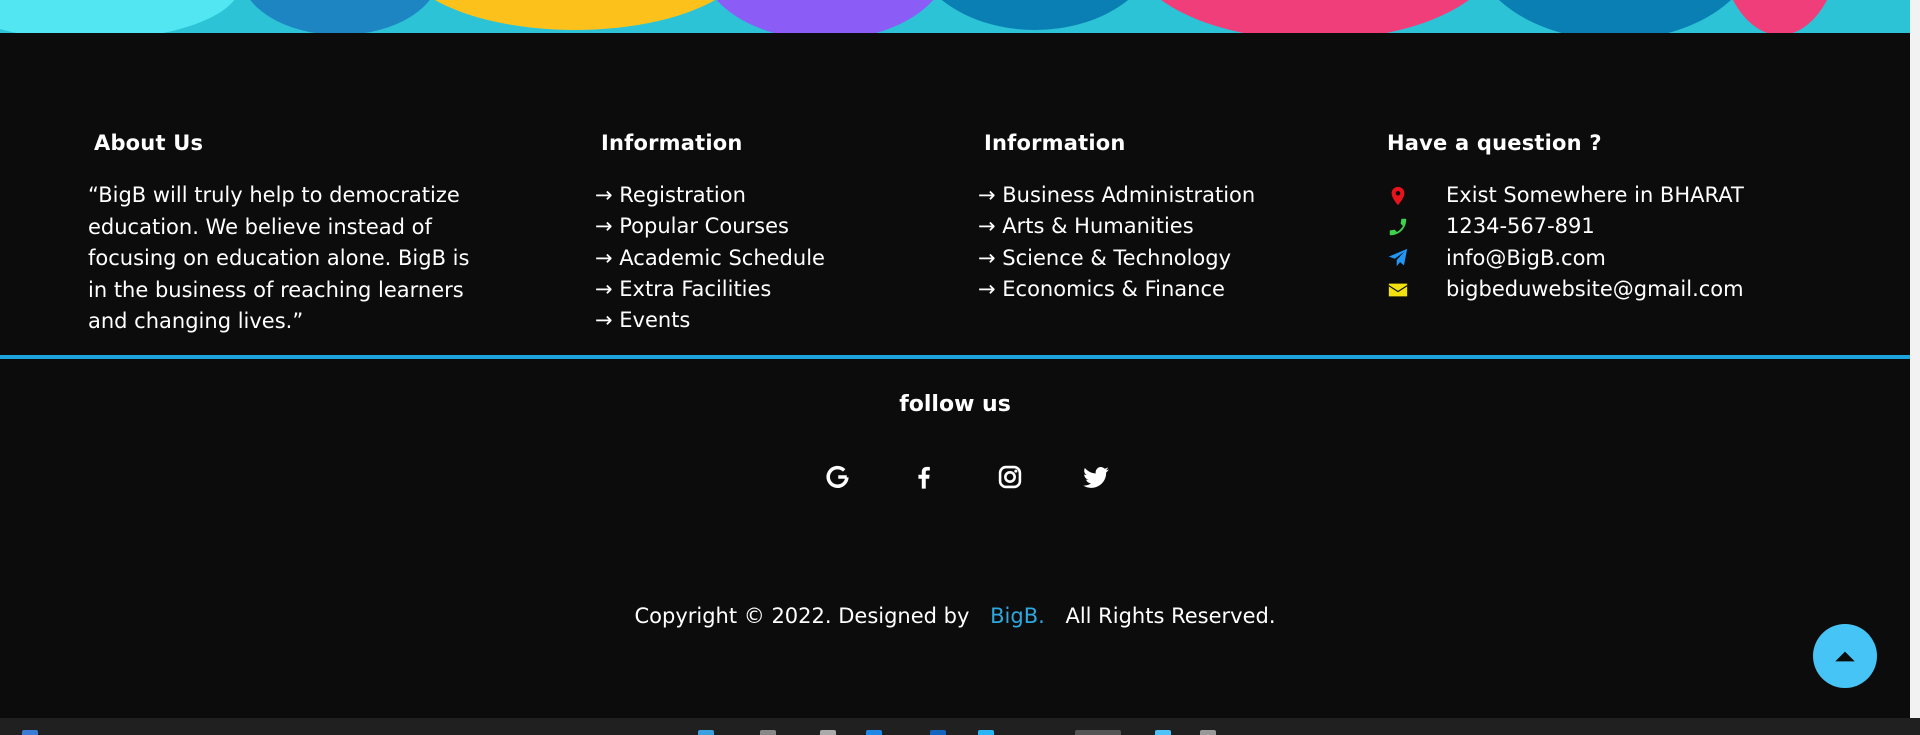  What do you see at coordinates (1398, 227) in the screenshot?
I see `phone-icon` at bounding box center [1398, 227].